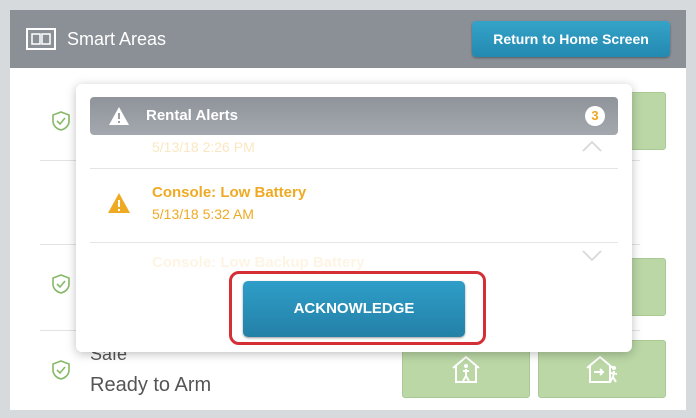 The height and width of the screenshot is (418, 696). What do you see at coordinates (354, 116) in the screenshot?
I see `modal-header: Rental Alerts 3` at bounding box center [354, 116].